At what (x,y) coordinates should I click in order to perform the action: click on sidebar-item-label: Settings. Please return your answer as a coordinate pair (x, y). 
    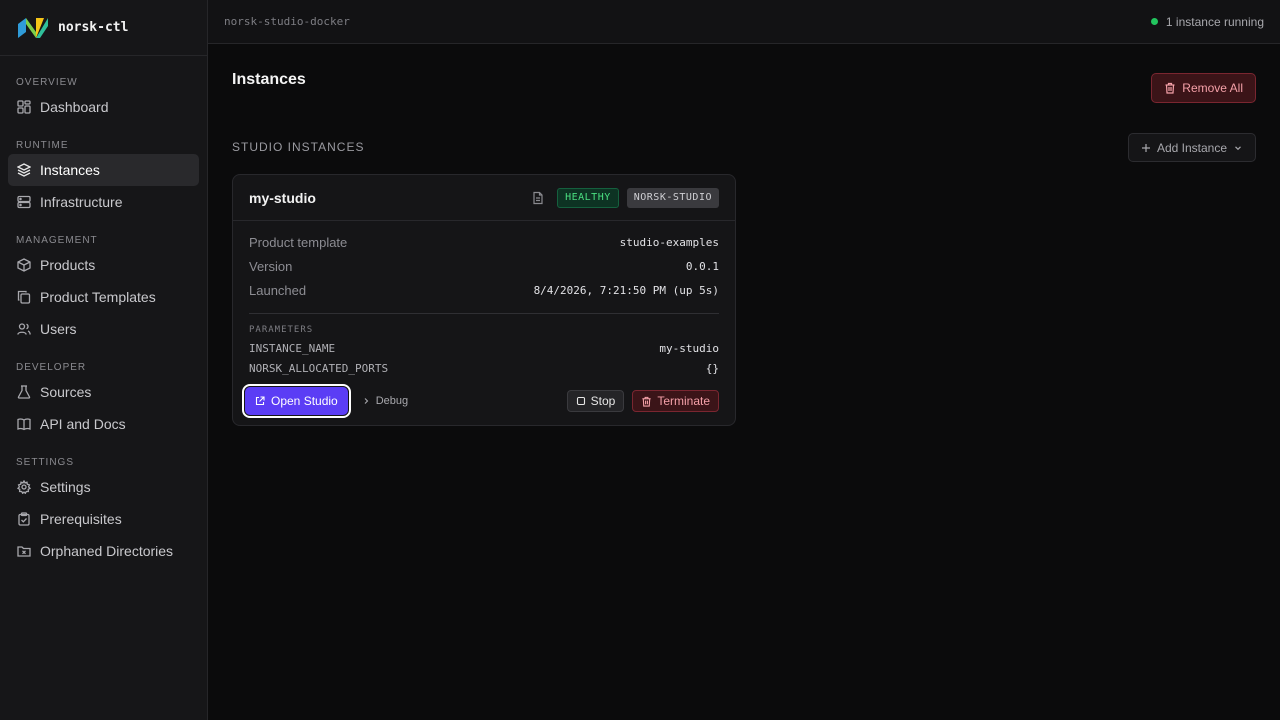
    Looking at the image, I should click on (65, 487).